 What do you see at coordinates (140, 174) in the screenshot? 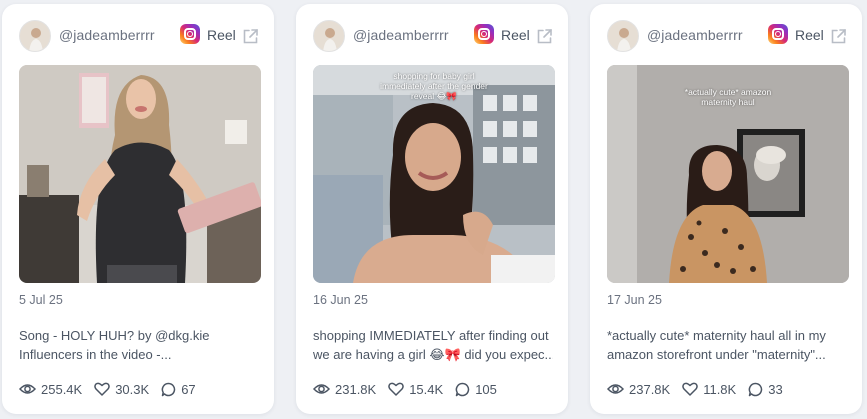
I see `video-thumbnail` at bounding box center [140, 174].